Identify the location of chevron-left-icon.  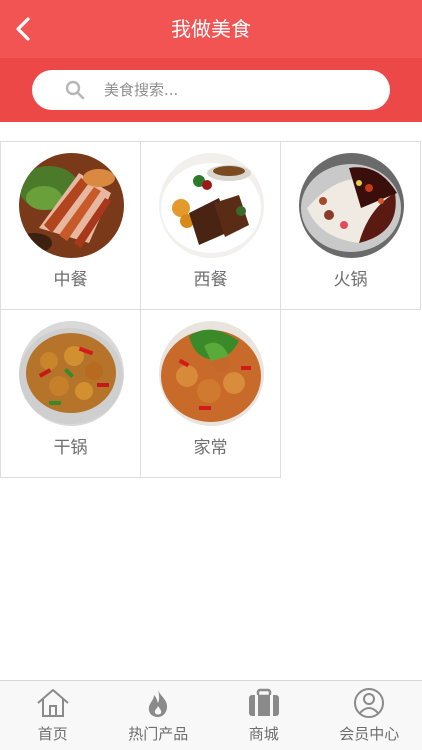
(23, 29).